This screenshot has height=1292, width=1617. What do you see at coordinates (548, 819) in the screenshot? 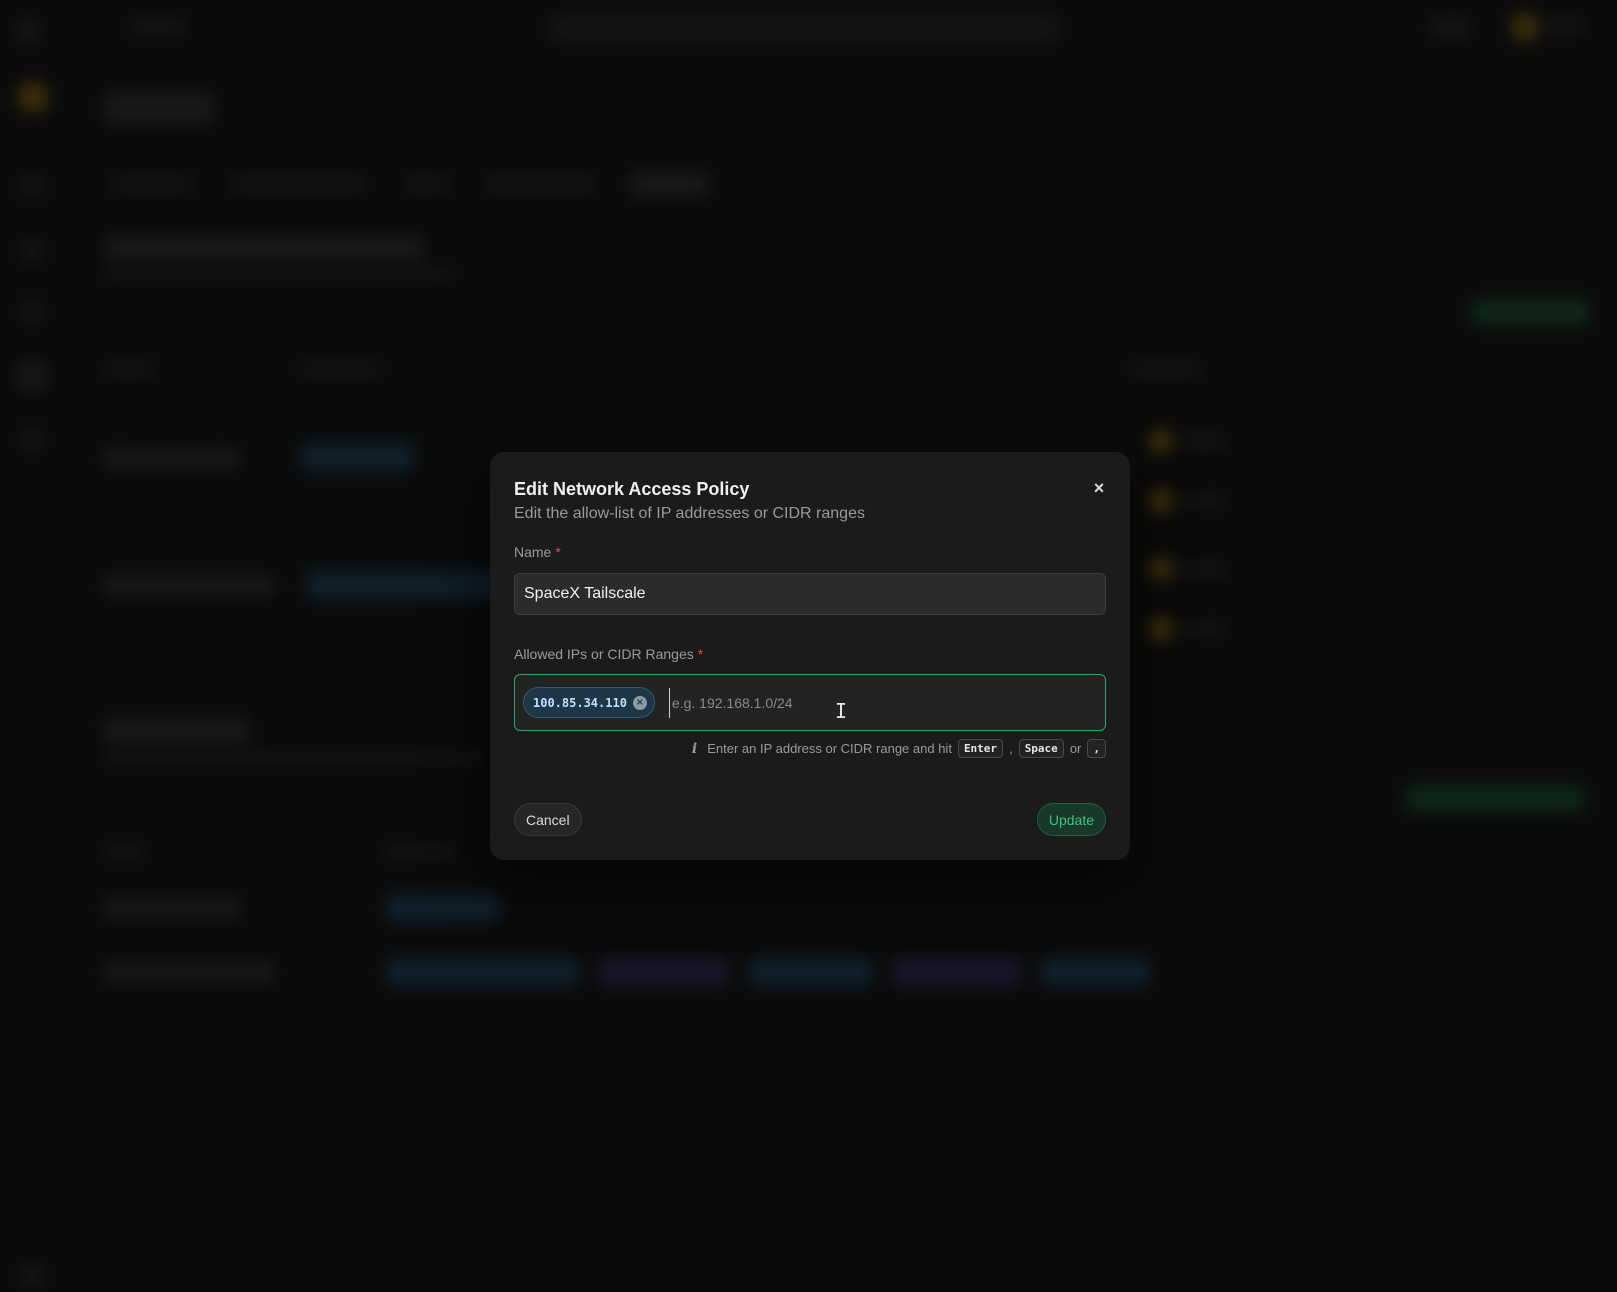
I see `cancel-button: Cancel` at bounding box center [548, 819].